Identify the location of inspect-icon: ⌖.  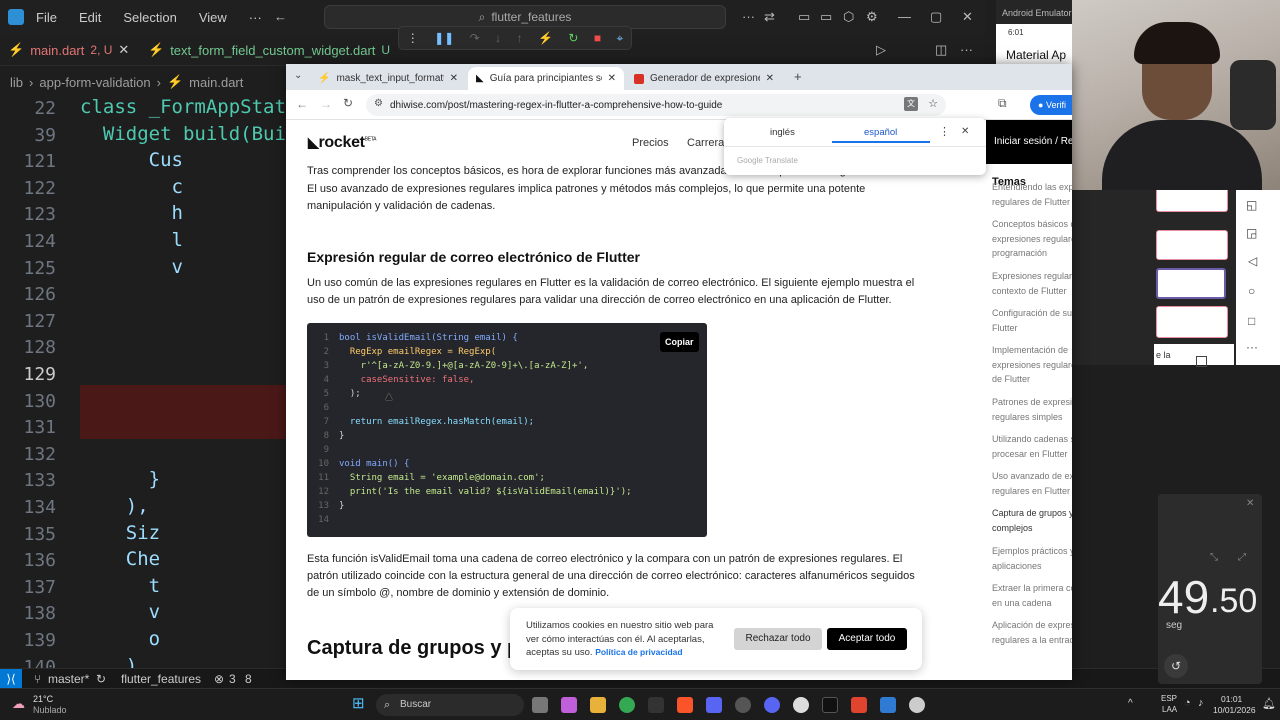
(620, 38).